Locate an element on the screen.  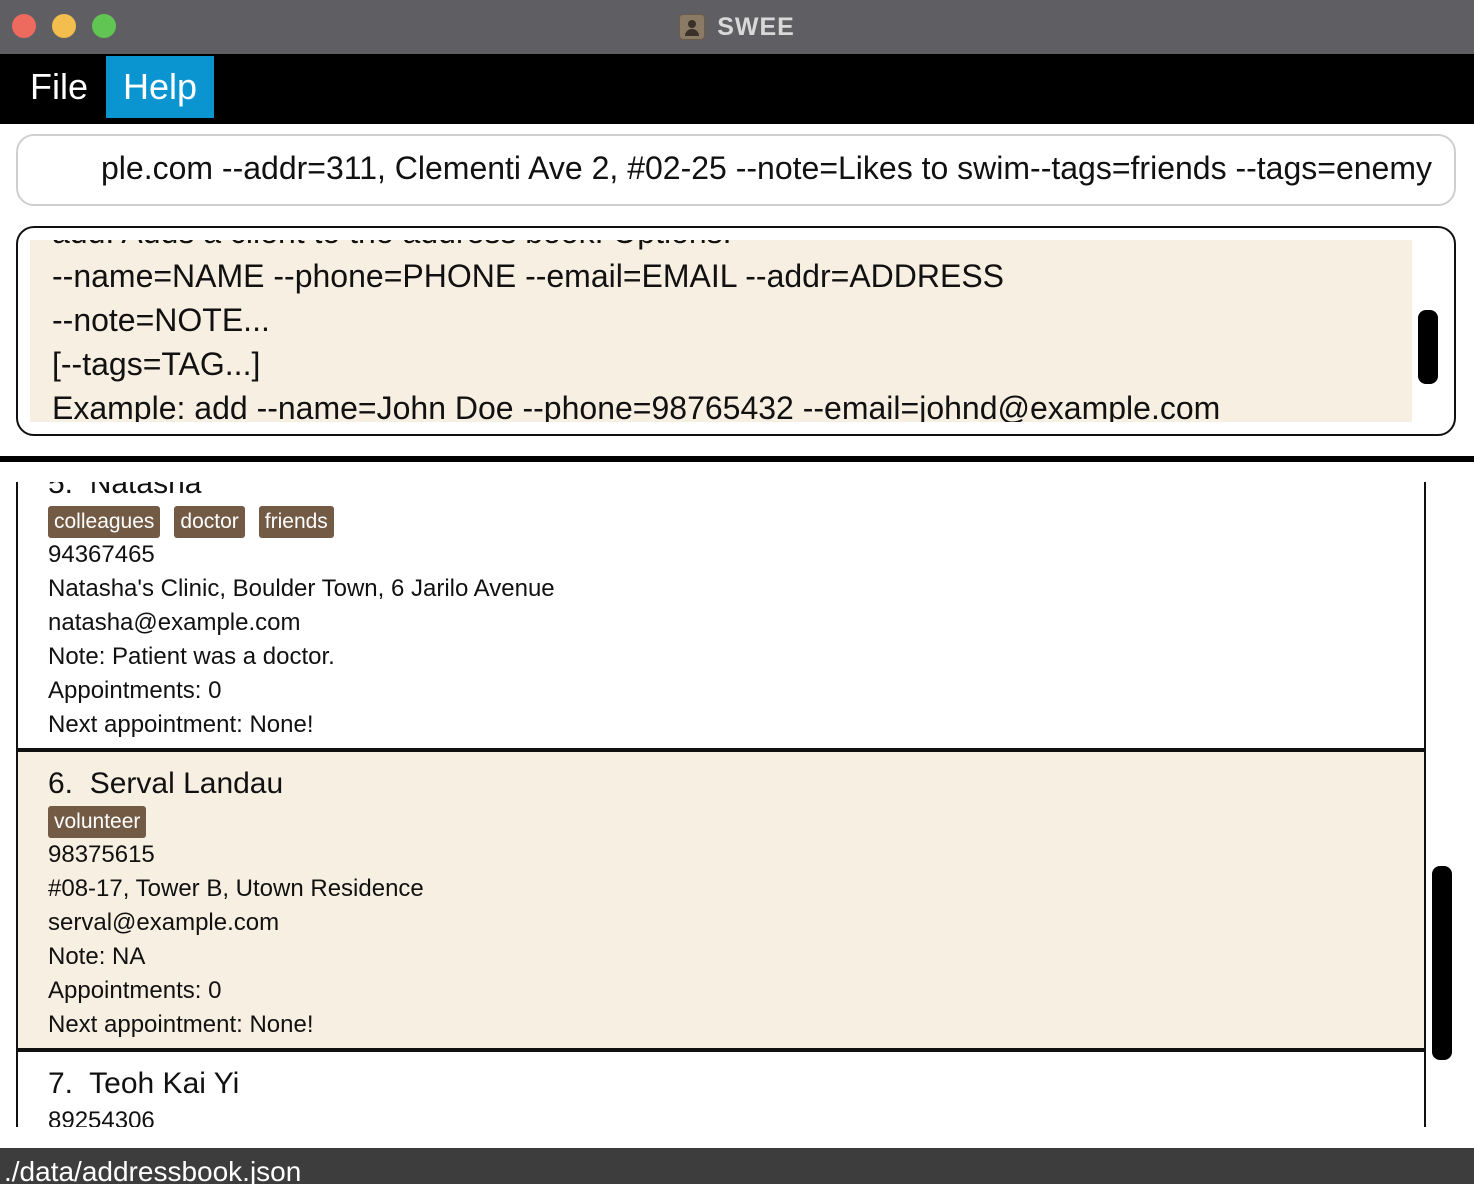
window-title: SWEE is located at coordinates (756, 26).